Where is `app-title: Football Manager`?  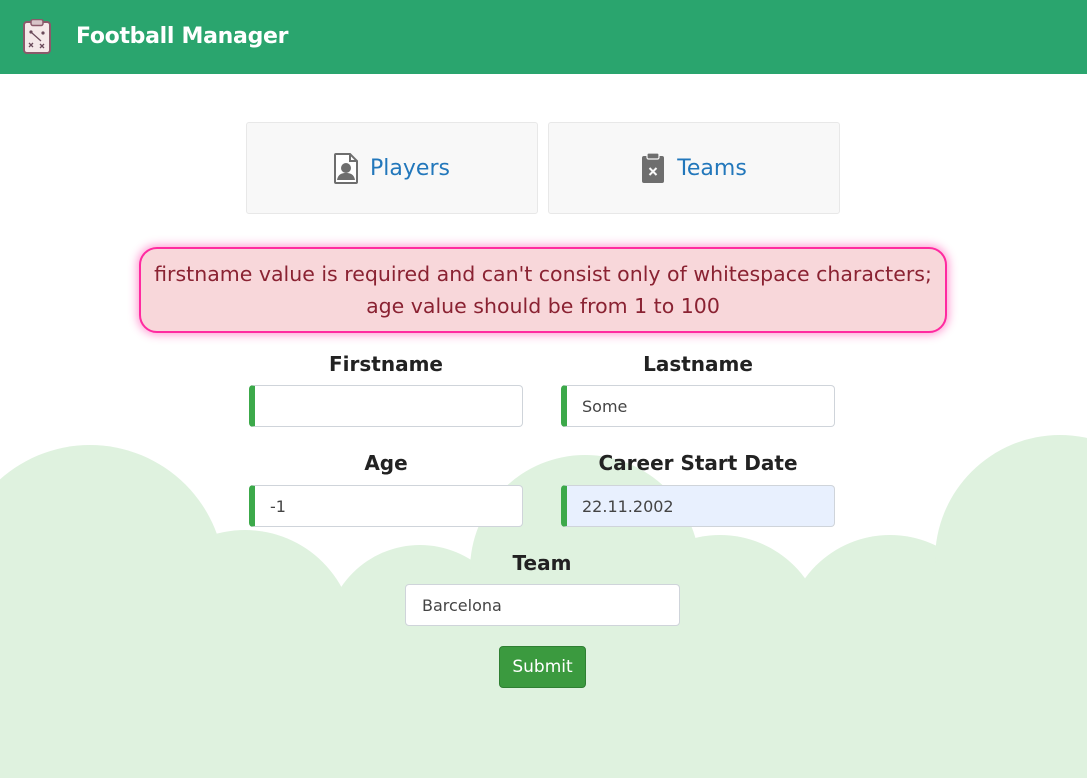 app-title: Football Manager is located at coordinates (182, 36).